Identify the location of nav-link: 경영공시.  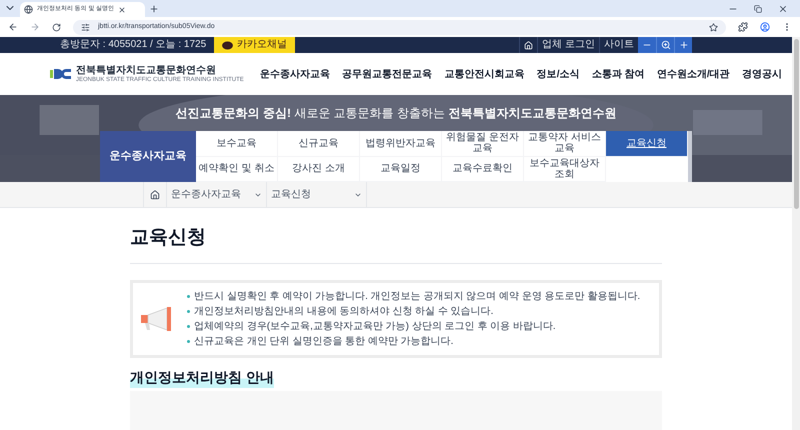
(762, 74).